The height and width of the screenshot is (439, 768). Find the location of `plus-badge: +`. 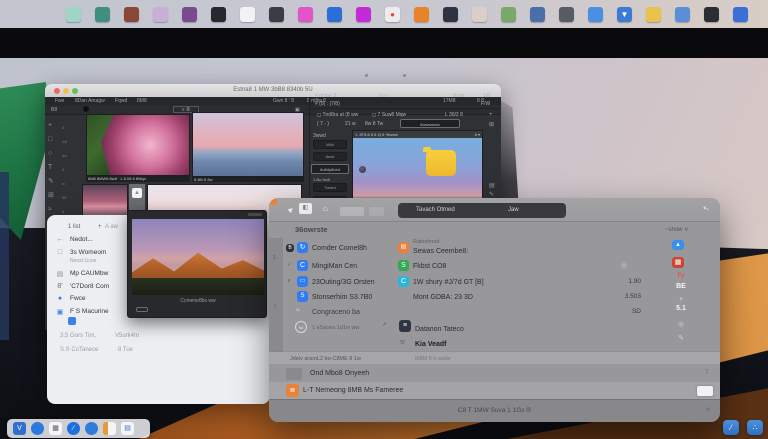

plus-badge: + is located at coordinates (681, 300).